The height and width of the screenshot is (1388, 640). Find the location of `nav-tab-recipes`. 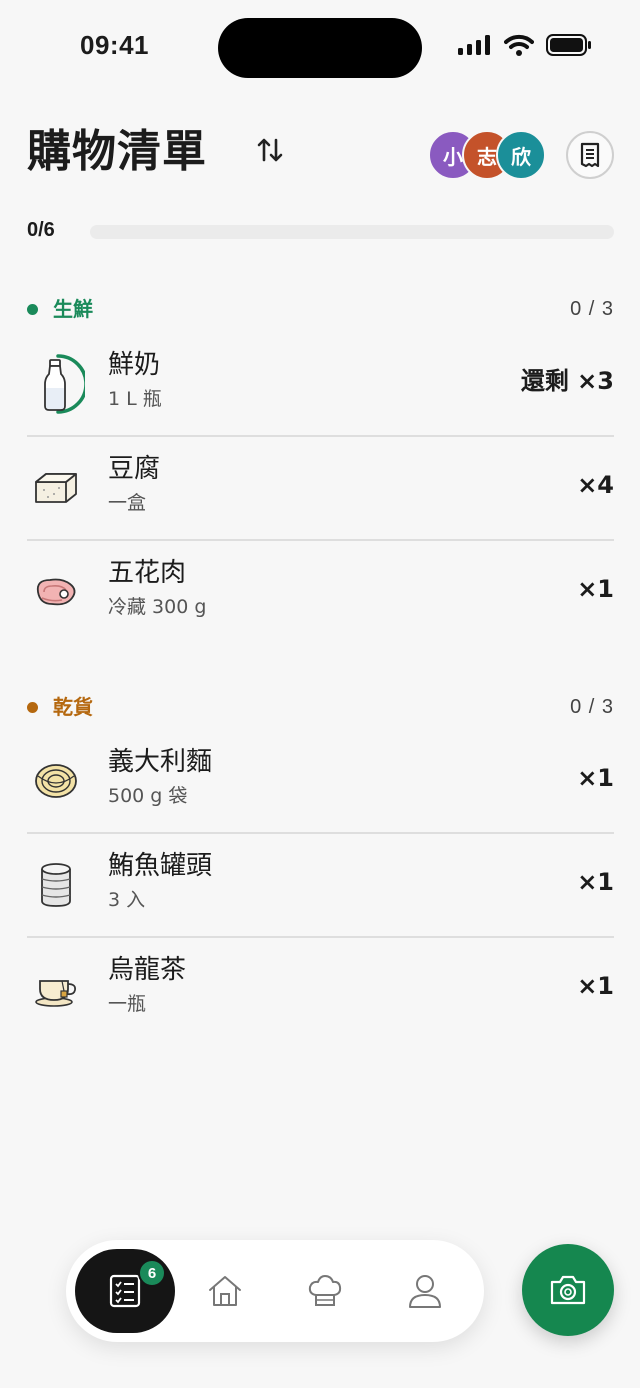

nav-tab-recipes is located at coordinates (325, 1291).